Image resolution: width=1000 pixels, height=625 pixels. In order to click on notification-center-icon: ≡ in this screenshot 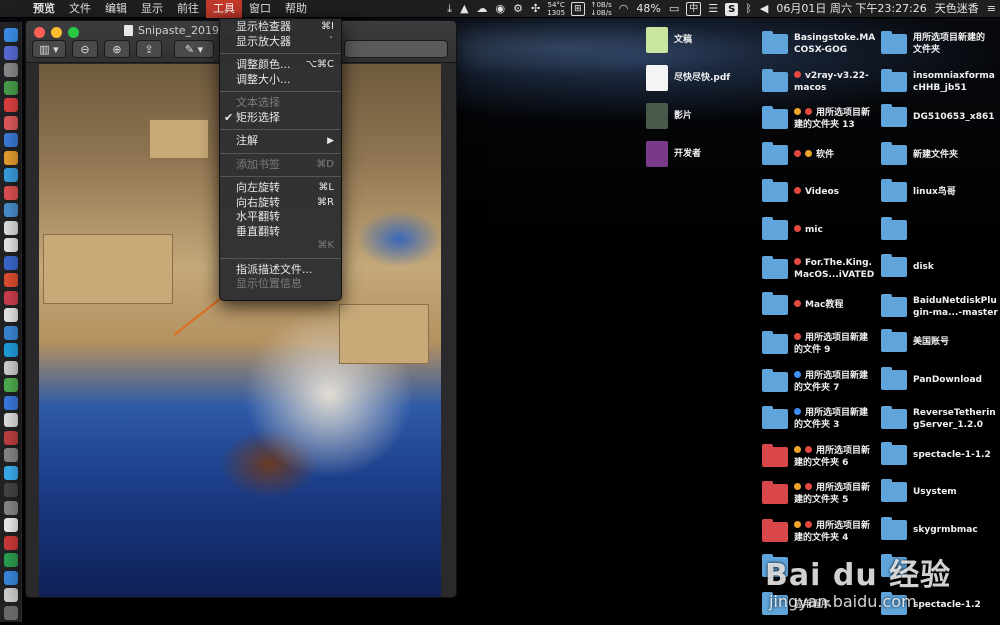, I will do `click(991, 9)`.